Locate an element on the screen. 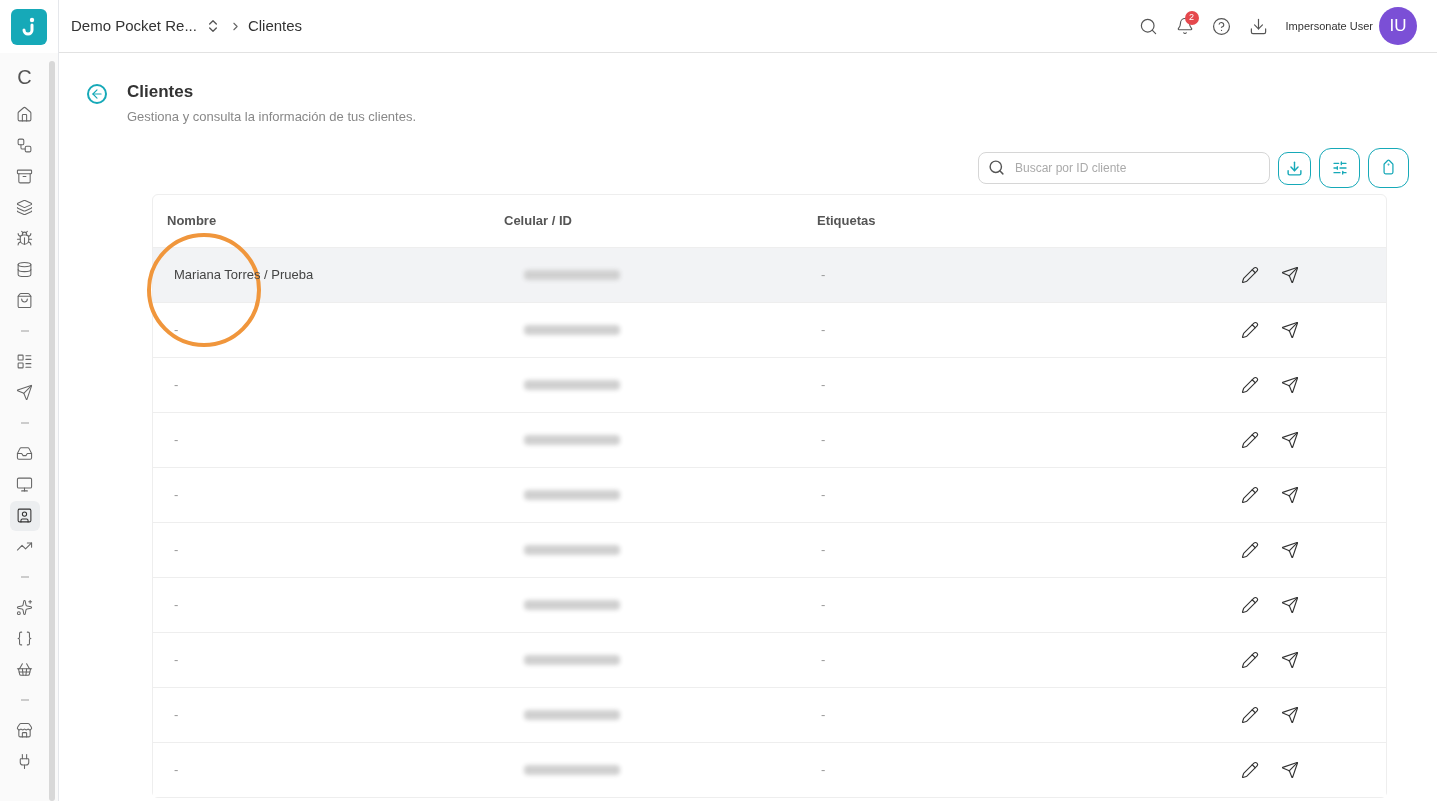 Image resolution: width=1437 pixels, height=801 pixels. database-icon is located at coordinates (24, 269).